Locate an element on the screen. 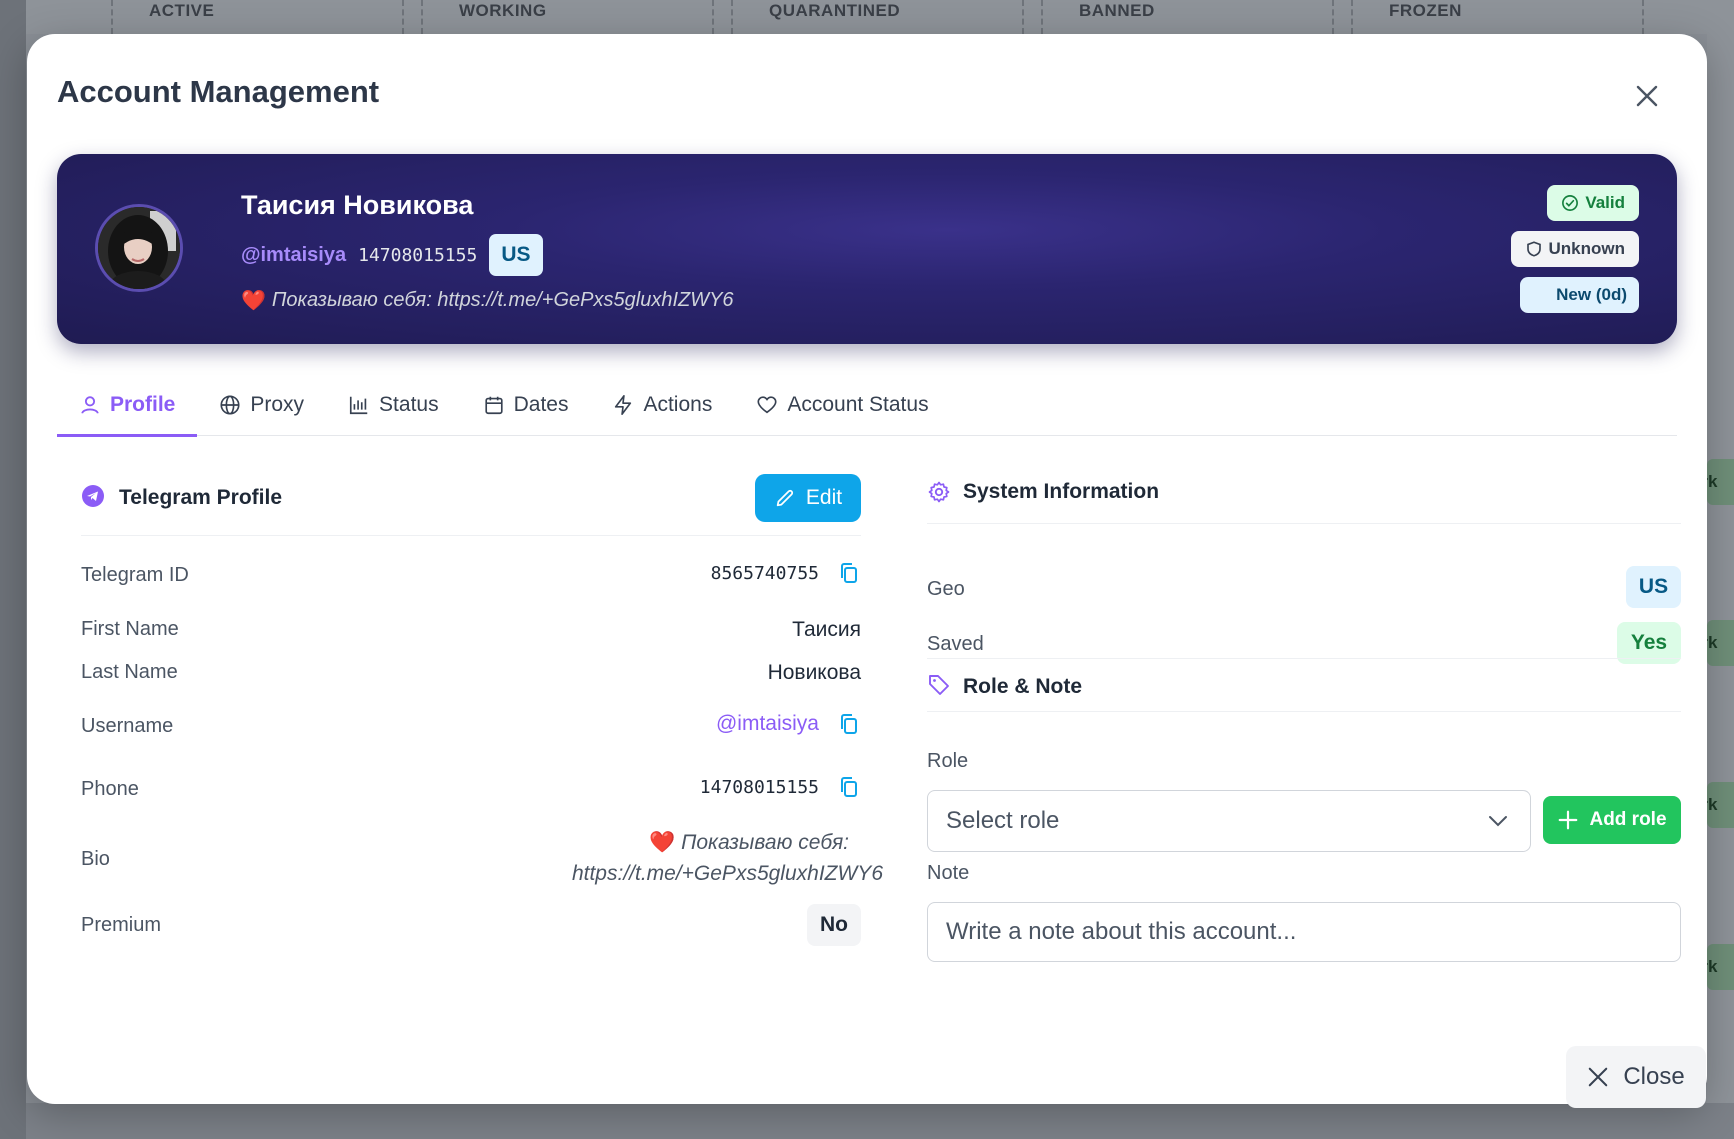  board-column-frozen: FROZEN is located at coordinates (1497, 17).